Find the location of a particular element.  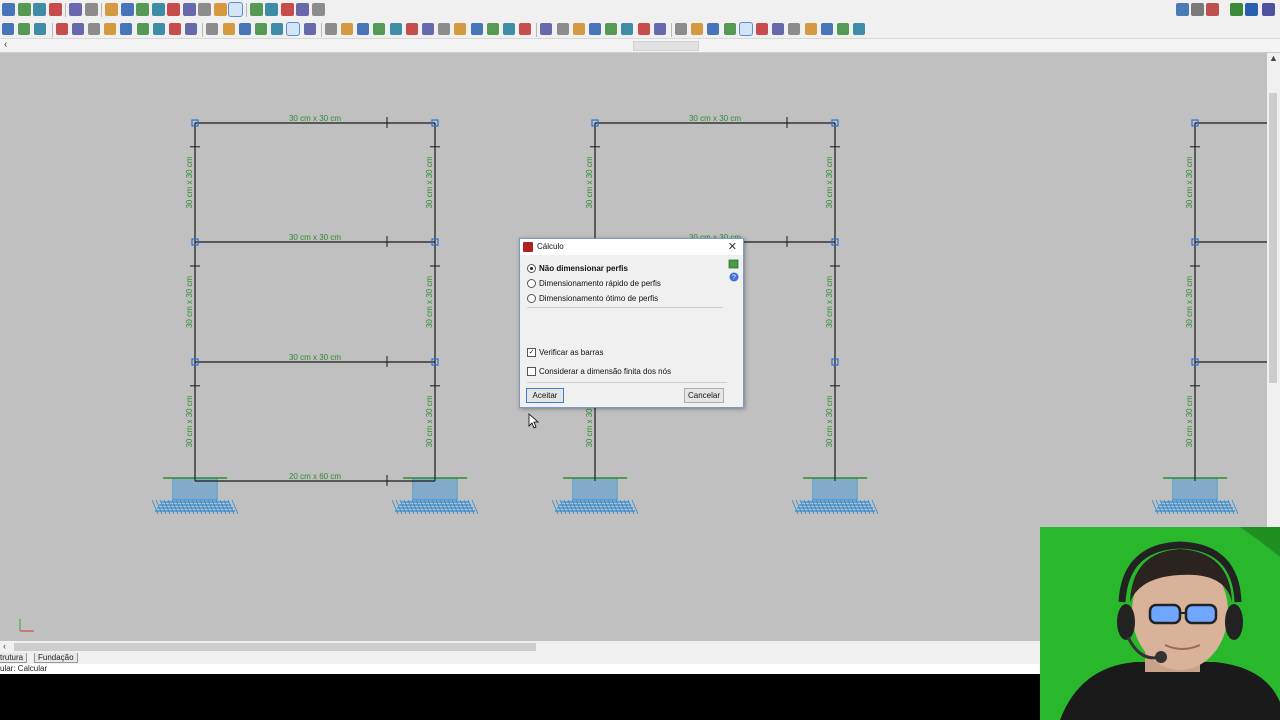

radio-dimensionamento-otimo is located at coordinates (531, 298).